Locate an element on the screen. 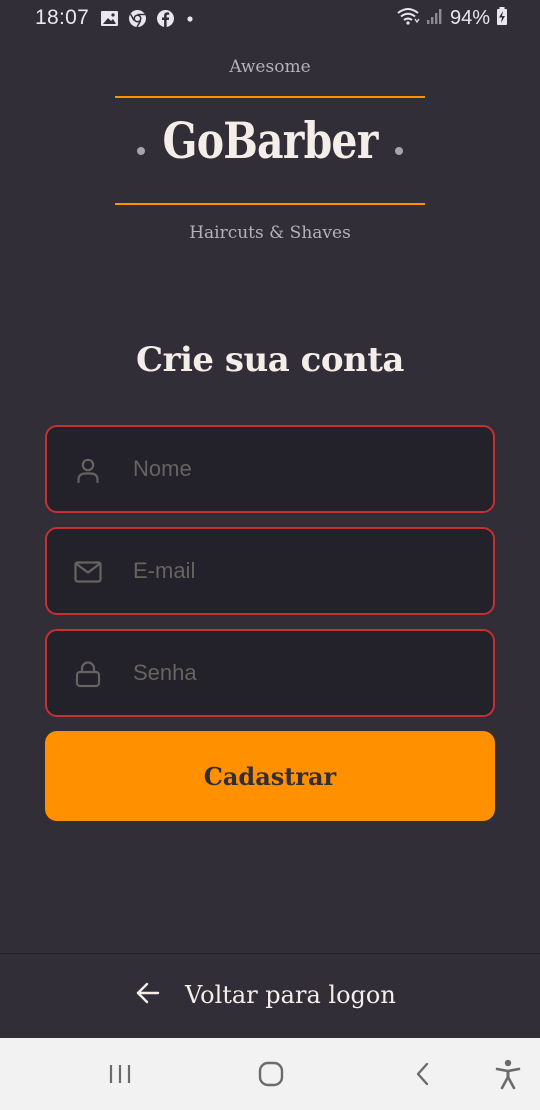  email-field is located at coordinates (270, 571).